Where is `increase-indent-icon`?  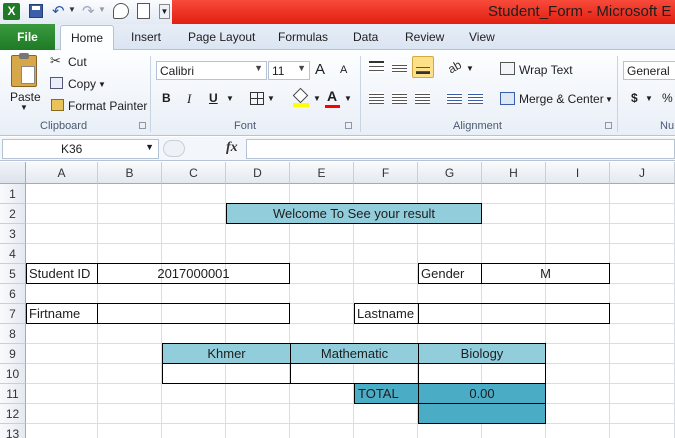
increase-indent-icon is located at coordinates (475, 98).